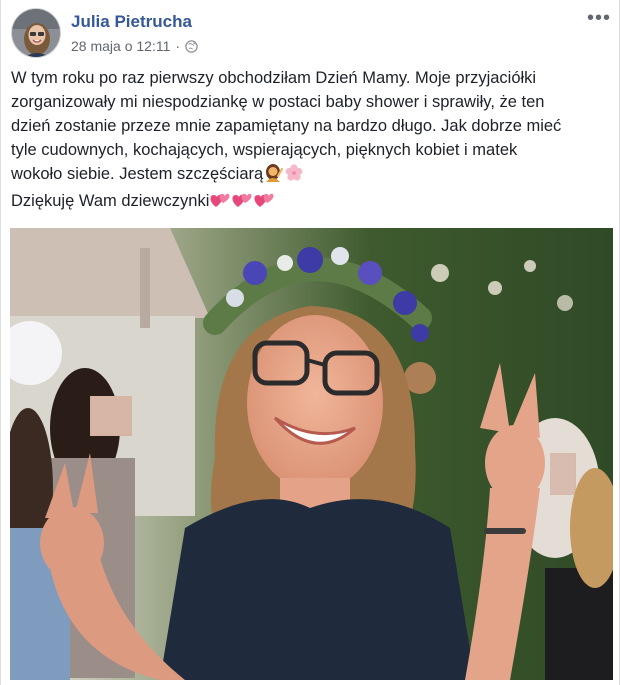 This screenshot has width=620, height=685. I want to click on author-name-link: Julia Pietrucha, so click(131, 22).